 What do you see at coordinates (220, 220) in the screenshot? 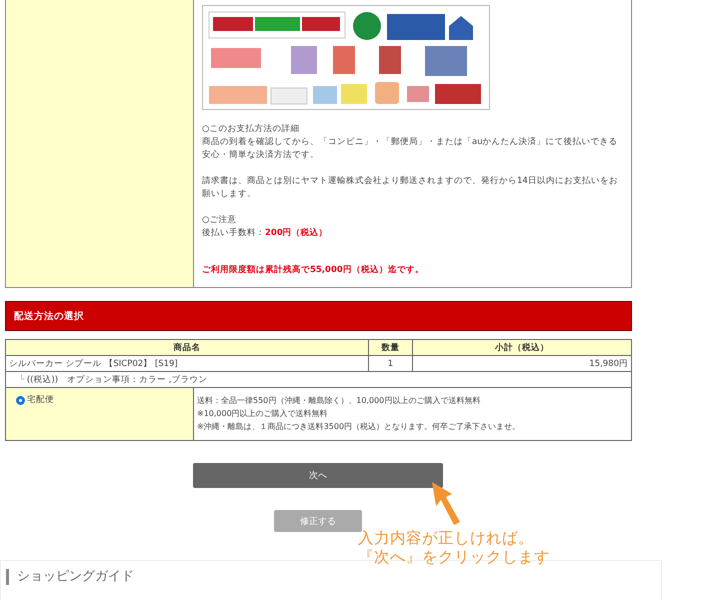
I see `description-text: ○ご注意` at bounding box center [220, 220].